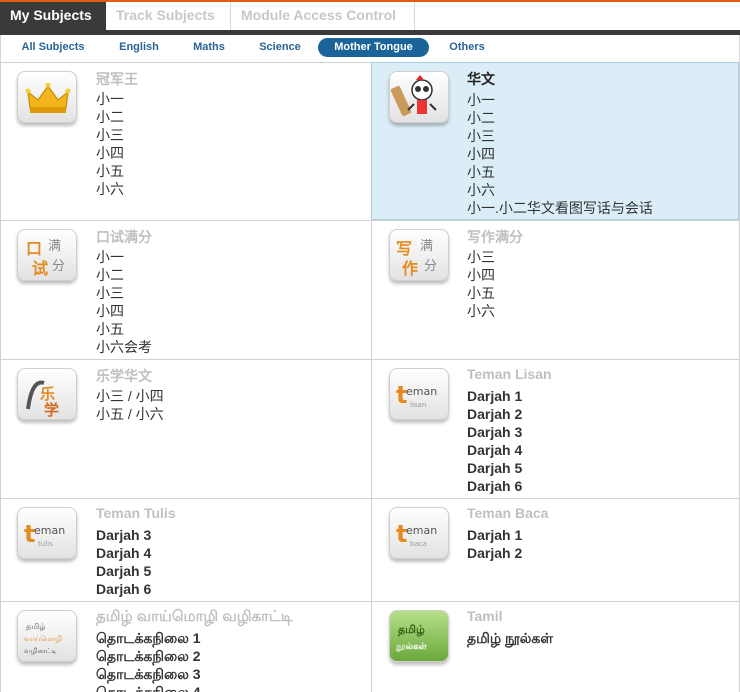 The height and width of the screenshot is (692, 740). I want to click on level-list: Darjah 1 Darjah 2, so click(494, 544).